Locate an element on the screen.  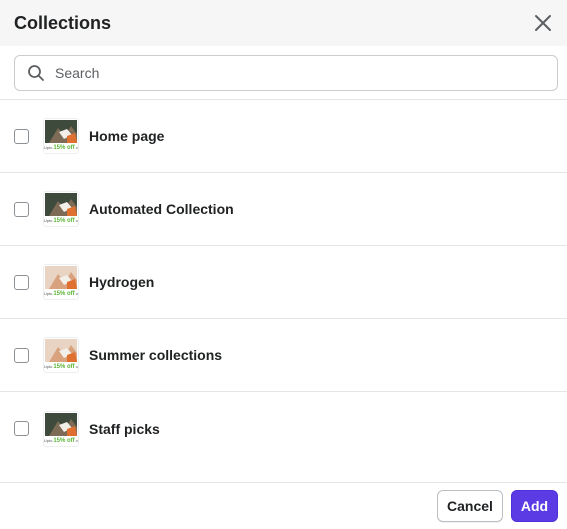
cancel-button: Cancel is located at coordinates (470, 506).